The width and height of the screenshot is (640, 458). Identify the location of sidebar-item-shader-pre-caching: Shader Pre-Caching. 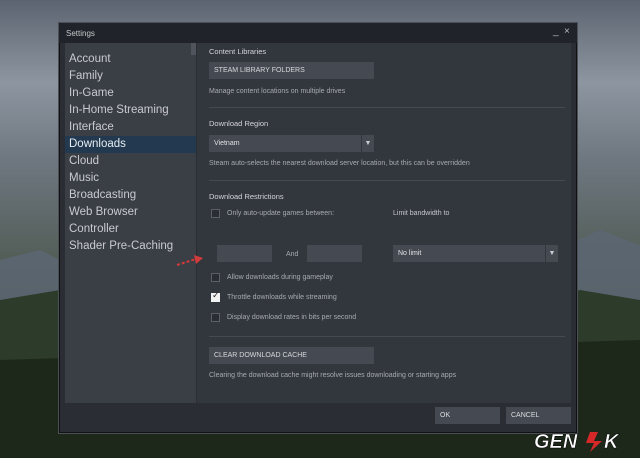
(130, 246).